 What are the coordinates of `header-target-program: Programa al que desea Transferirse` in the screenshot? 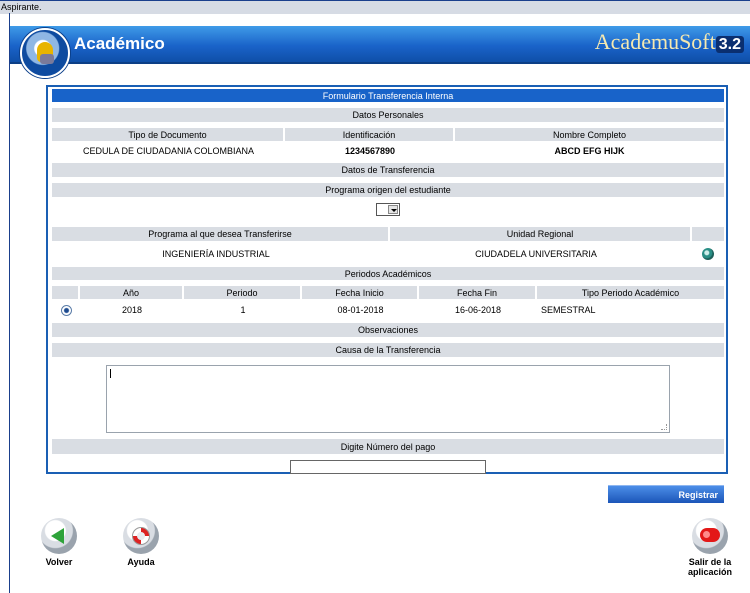 It's located at (221, 234).